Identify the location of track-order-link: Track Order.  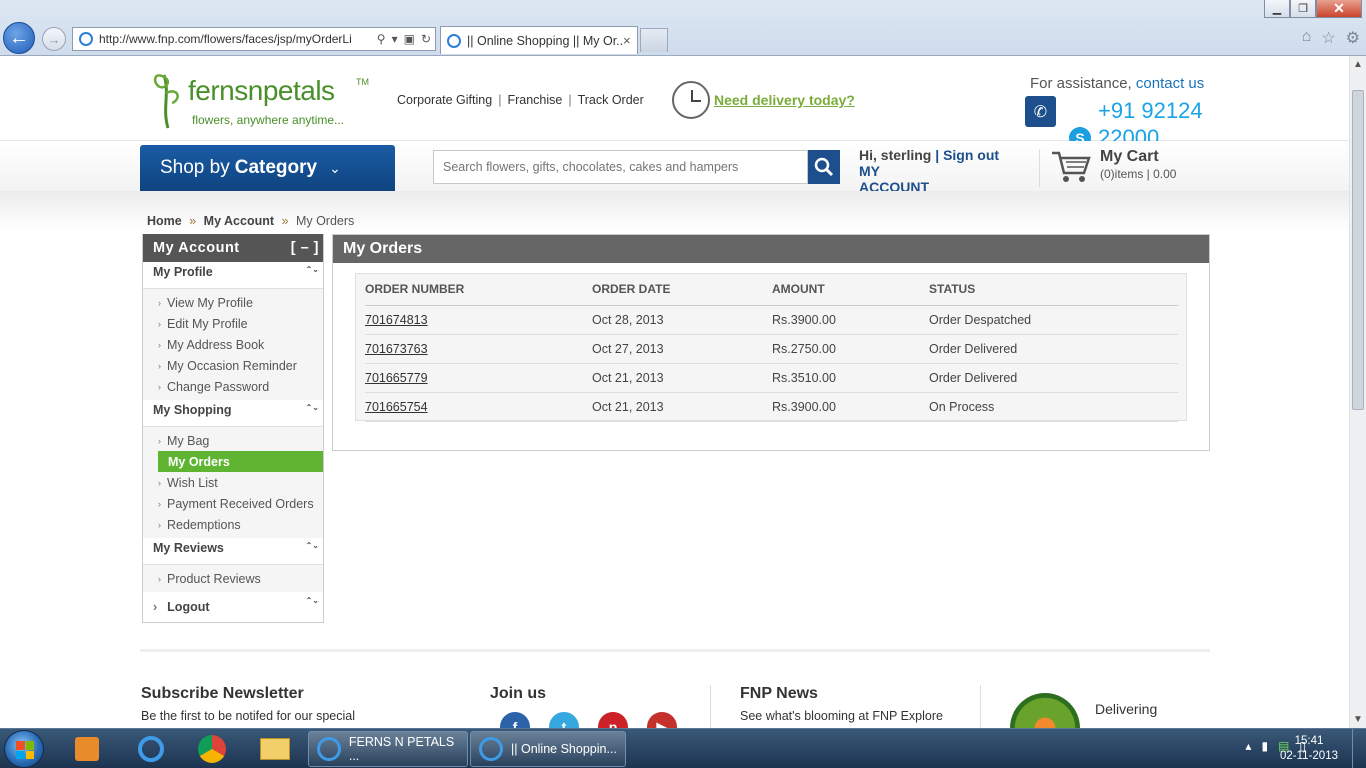
(611, 100).